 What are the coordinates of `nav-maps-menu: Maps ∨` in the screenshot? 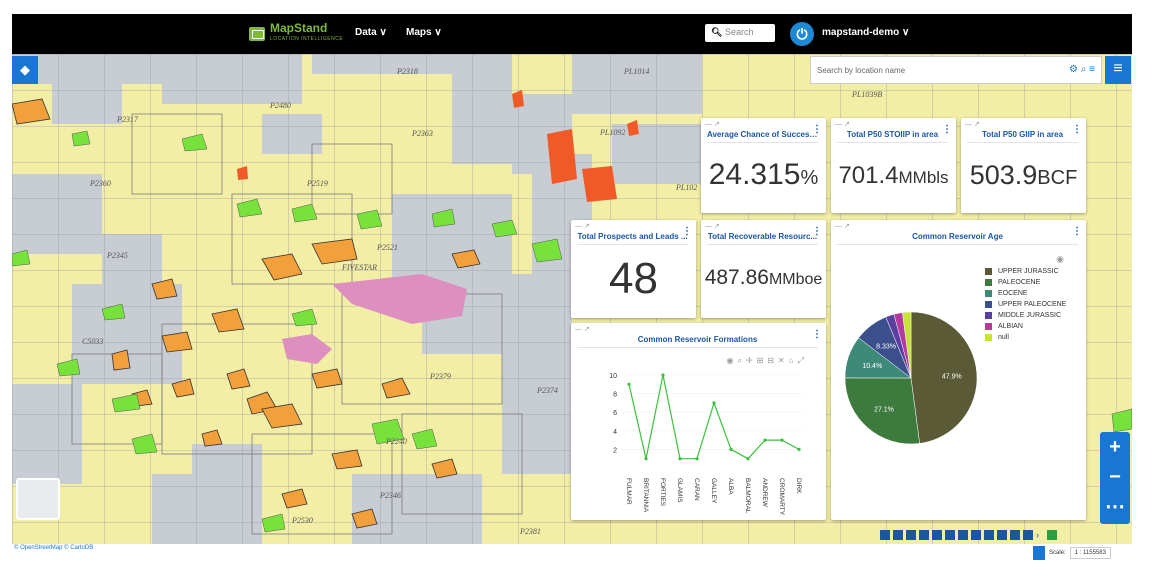 It's located at (424, 32).